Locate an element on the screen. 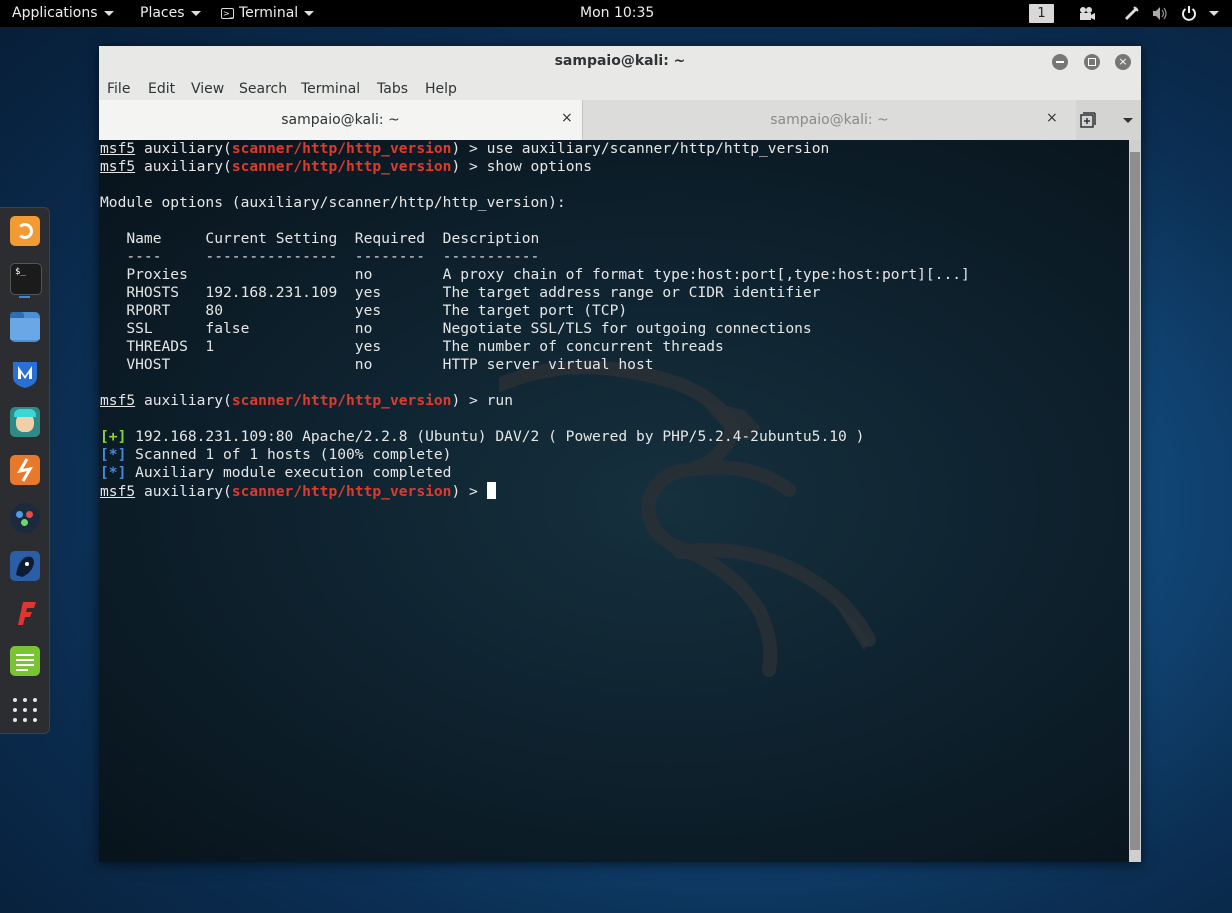 This screenshot has height=913, width=1232. tab-2: sampaio@kali: ~ × is located at coordinates (829, 120).